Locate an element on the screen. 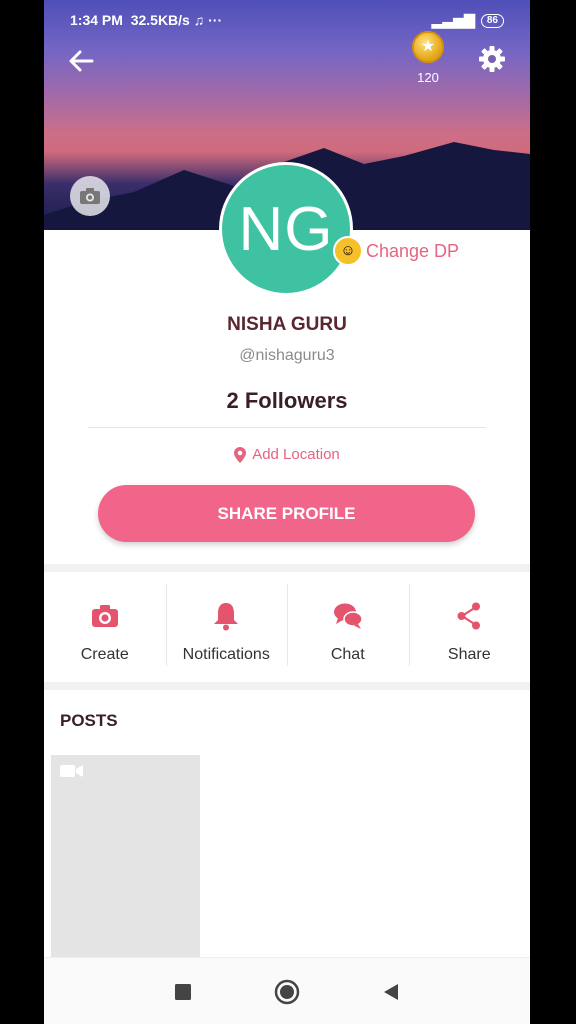 Image resolution: width=576 pixels, height=1024 pixels. action-label: Notifications is located at coordinates (226, 654).